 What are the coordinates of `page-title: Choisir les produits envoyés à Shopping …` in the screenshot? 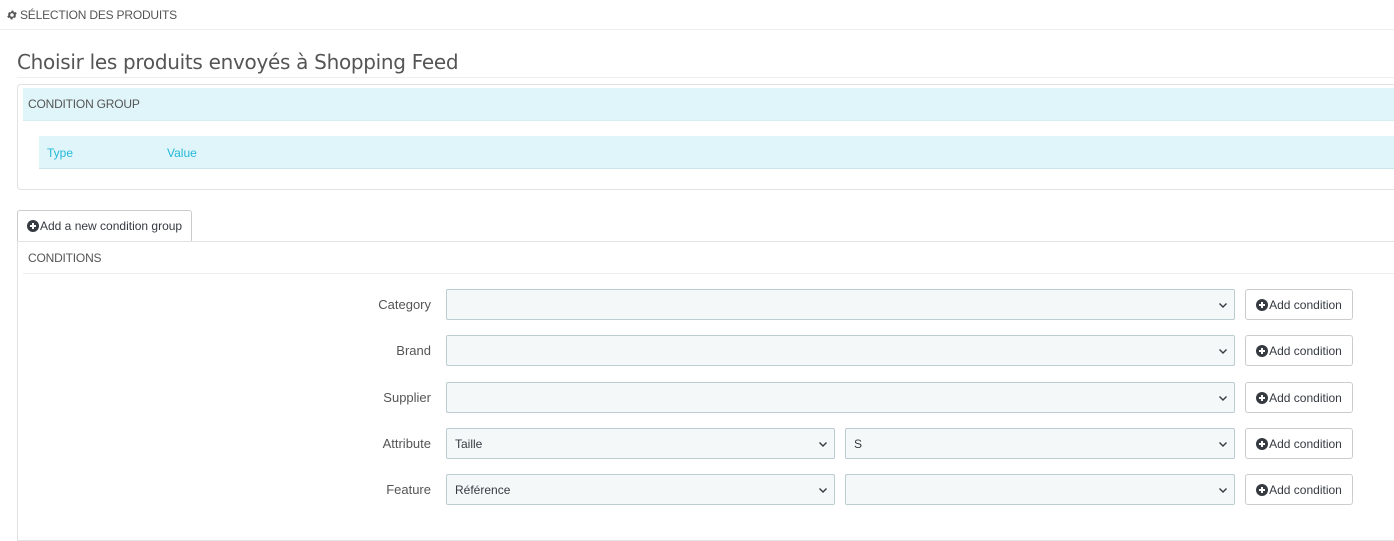 It's located at (238, 62).